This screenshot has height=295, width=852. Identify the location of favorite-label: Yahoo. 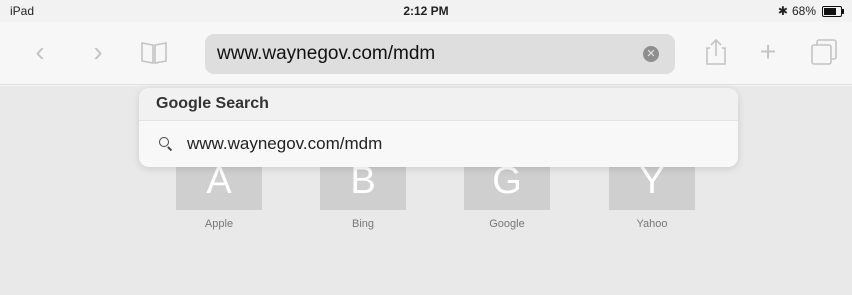
(652, 224).